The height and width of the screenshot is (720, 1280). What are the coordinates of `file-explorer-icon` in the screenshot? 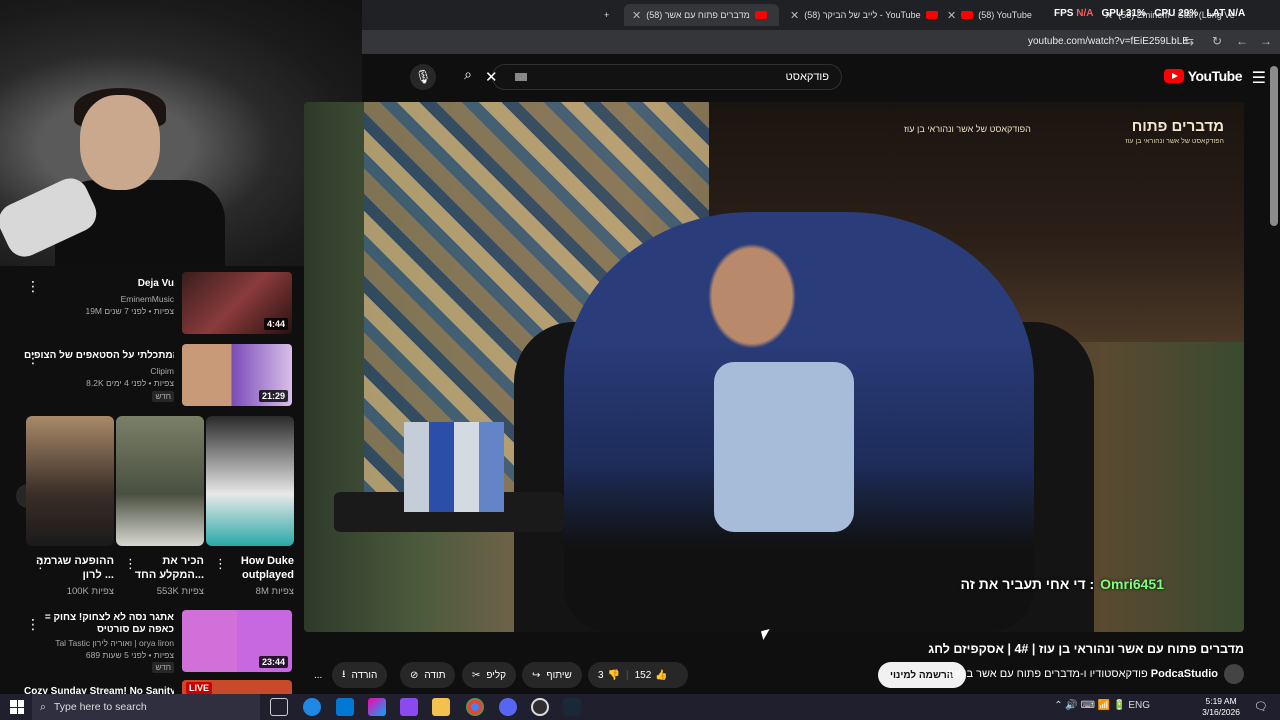 It's located at (441, 707).